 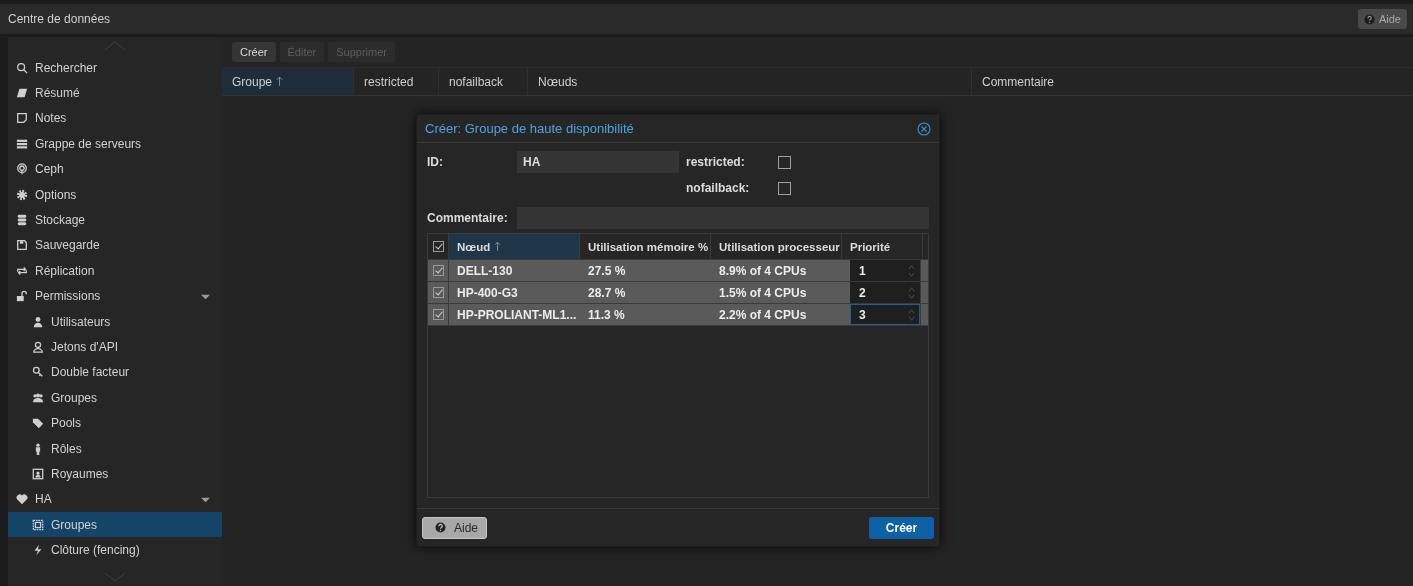 I want to click on sidebar-item: Grappe de serveurs, so click(x=115, y=144).